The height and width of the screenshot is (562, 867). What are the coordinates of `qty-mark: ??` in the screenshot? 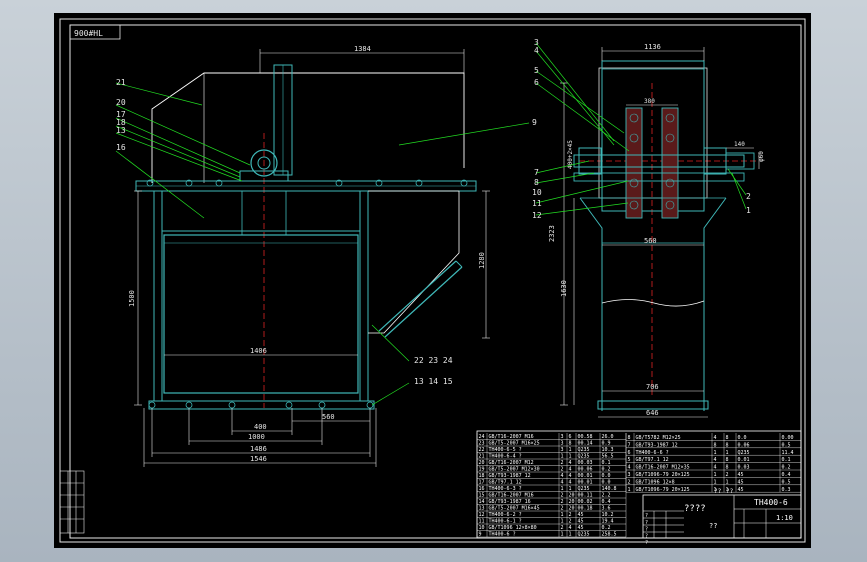 It's located at (730, 491).